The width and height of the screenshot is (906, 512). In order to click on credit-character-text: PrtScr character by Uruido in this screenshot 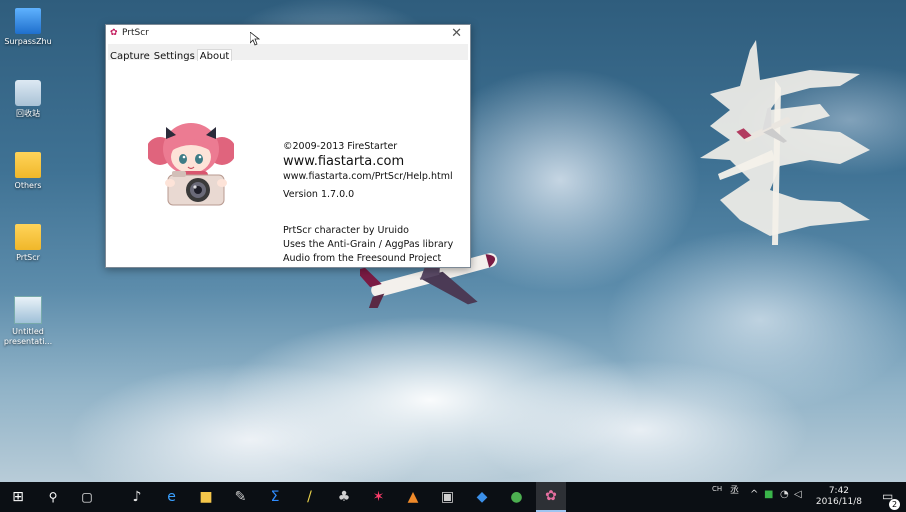, I will do `click(346, 230)`.